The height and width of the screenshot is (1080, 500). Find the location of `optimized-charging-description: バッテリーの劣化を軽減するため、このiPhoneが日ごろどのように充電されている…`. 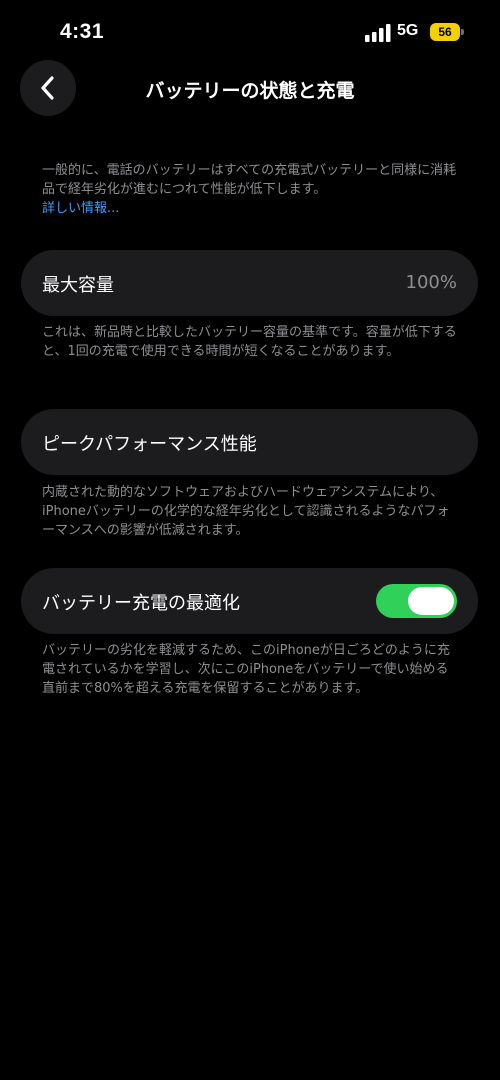

optimized-charging-description: バッテリーの劣化を軽減するため、このiPhoneが日ごろどのように充電されている… is located at coordinates (246, 669).